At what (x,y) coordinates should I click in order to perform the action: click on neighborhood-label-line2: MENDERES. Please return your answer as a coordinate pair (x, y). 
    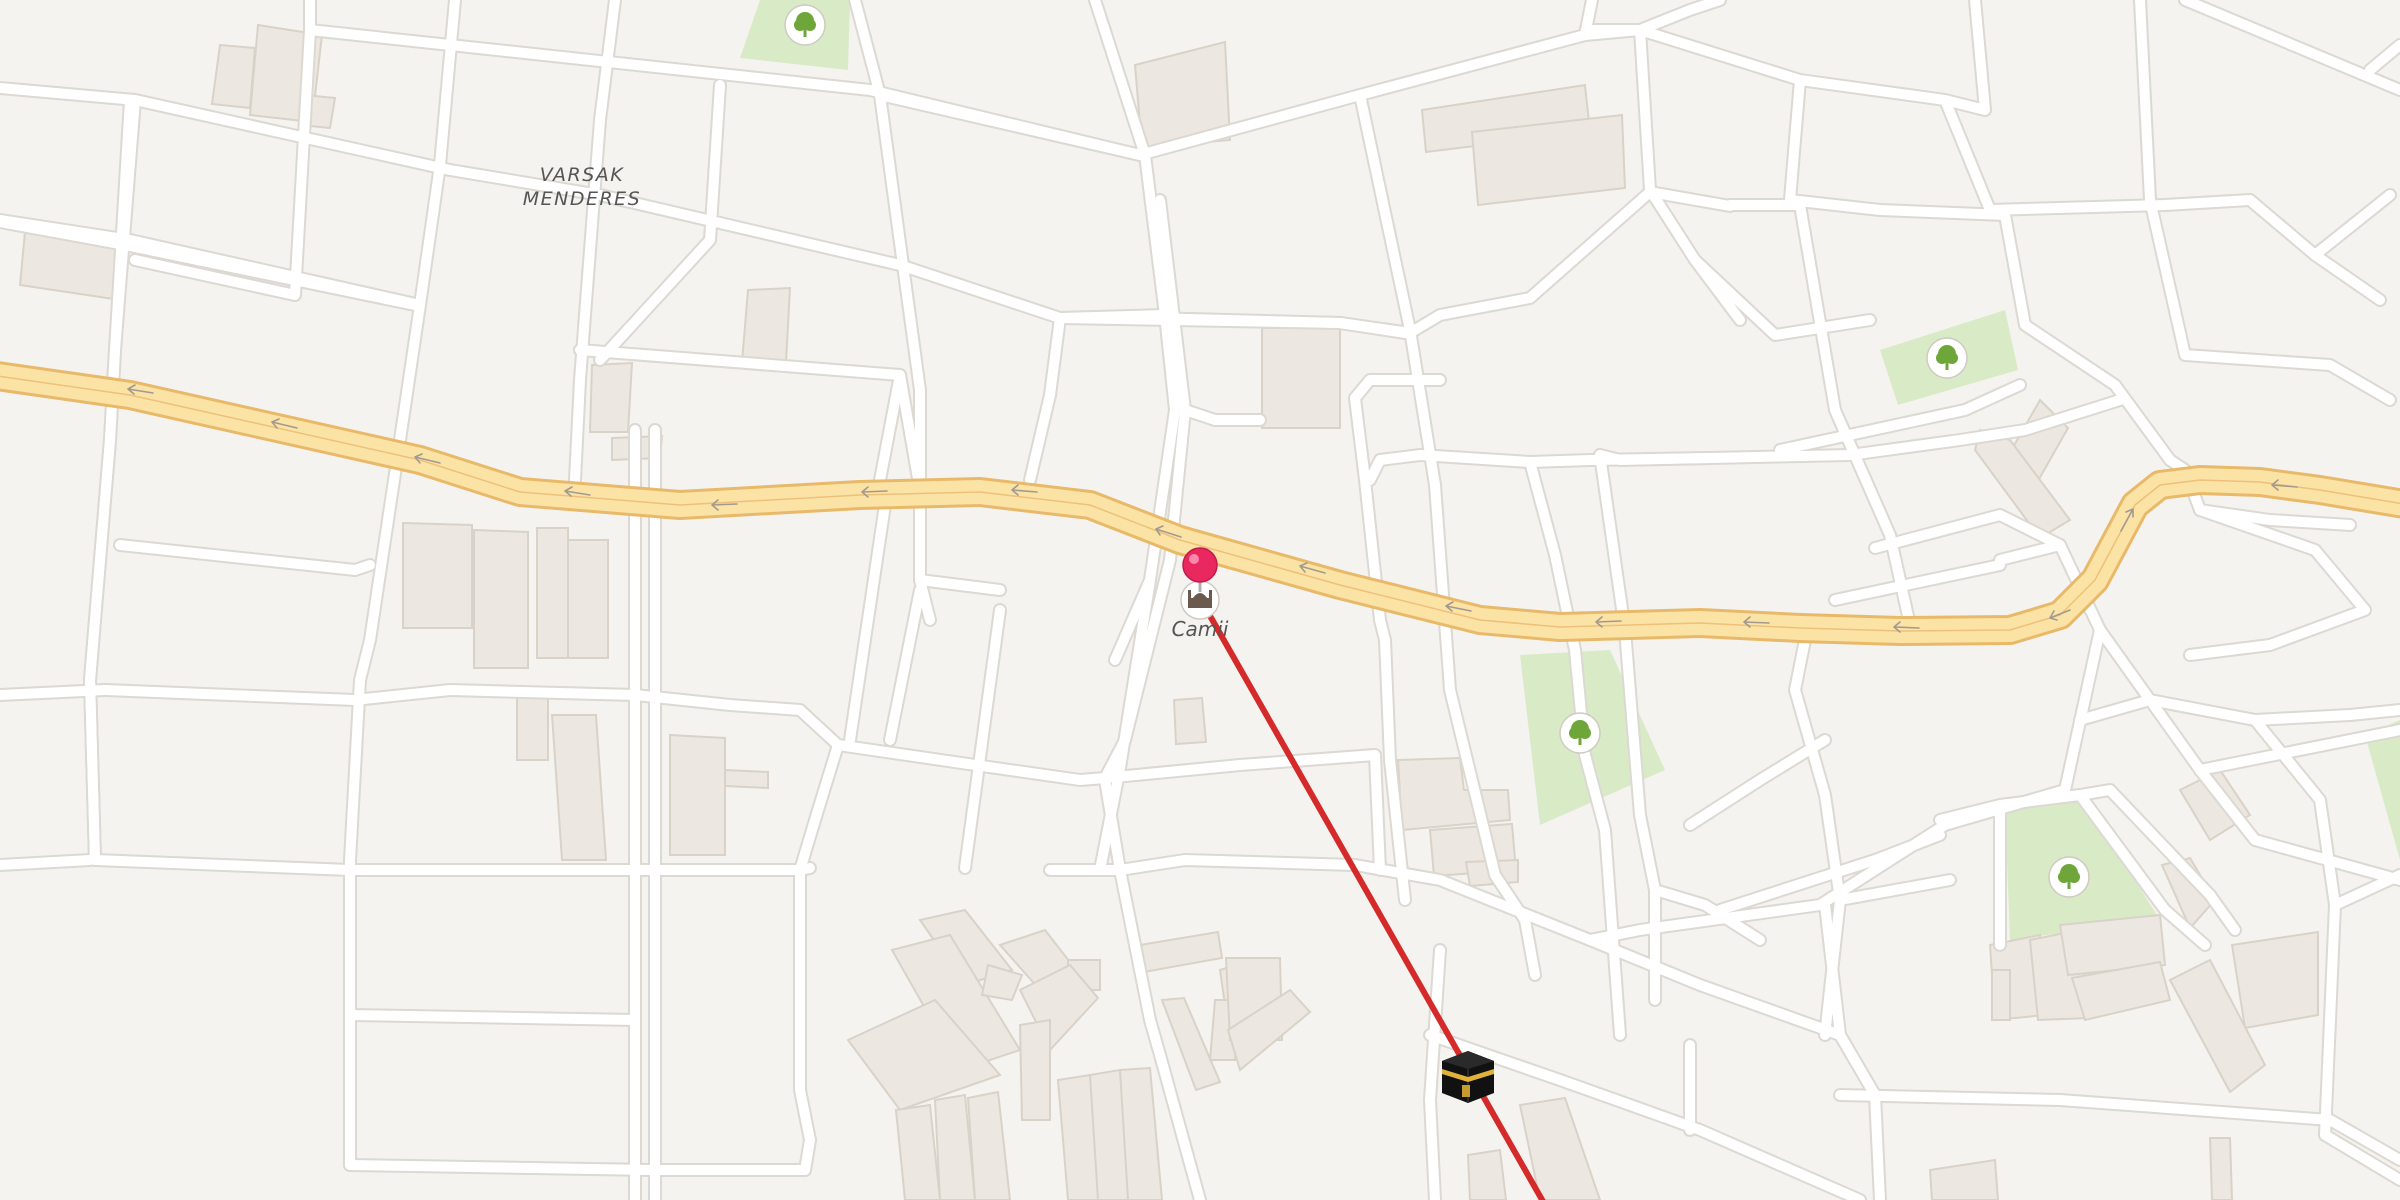
    Looking at the image, I should click on (582, 199).